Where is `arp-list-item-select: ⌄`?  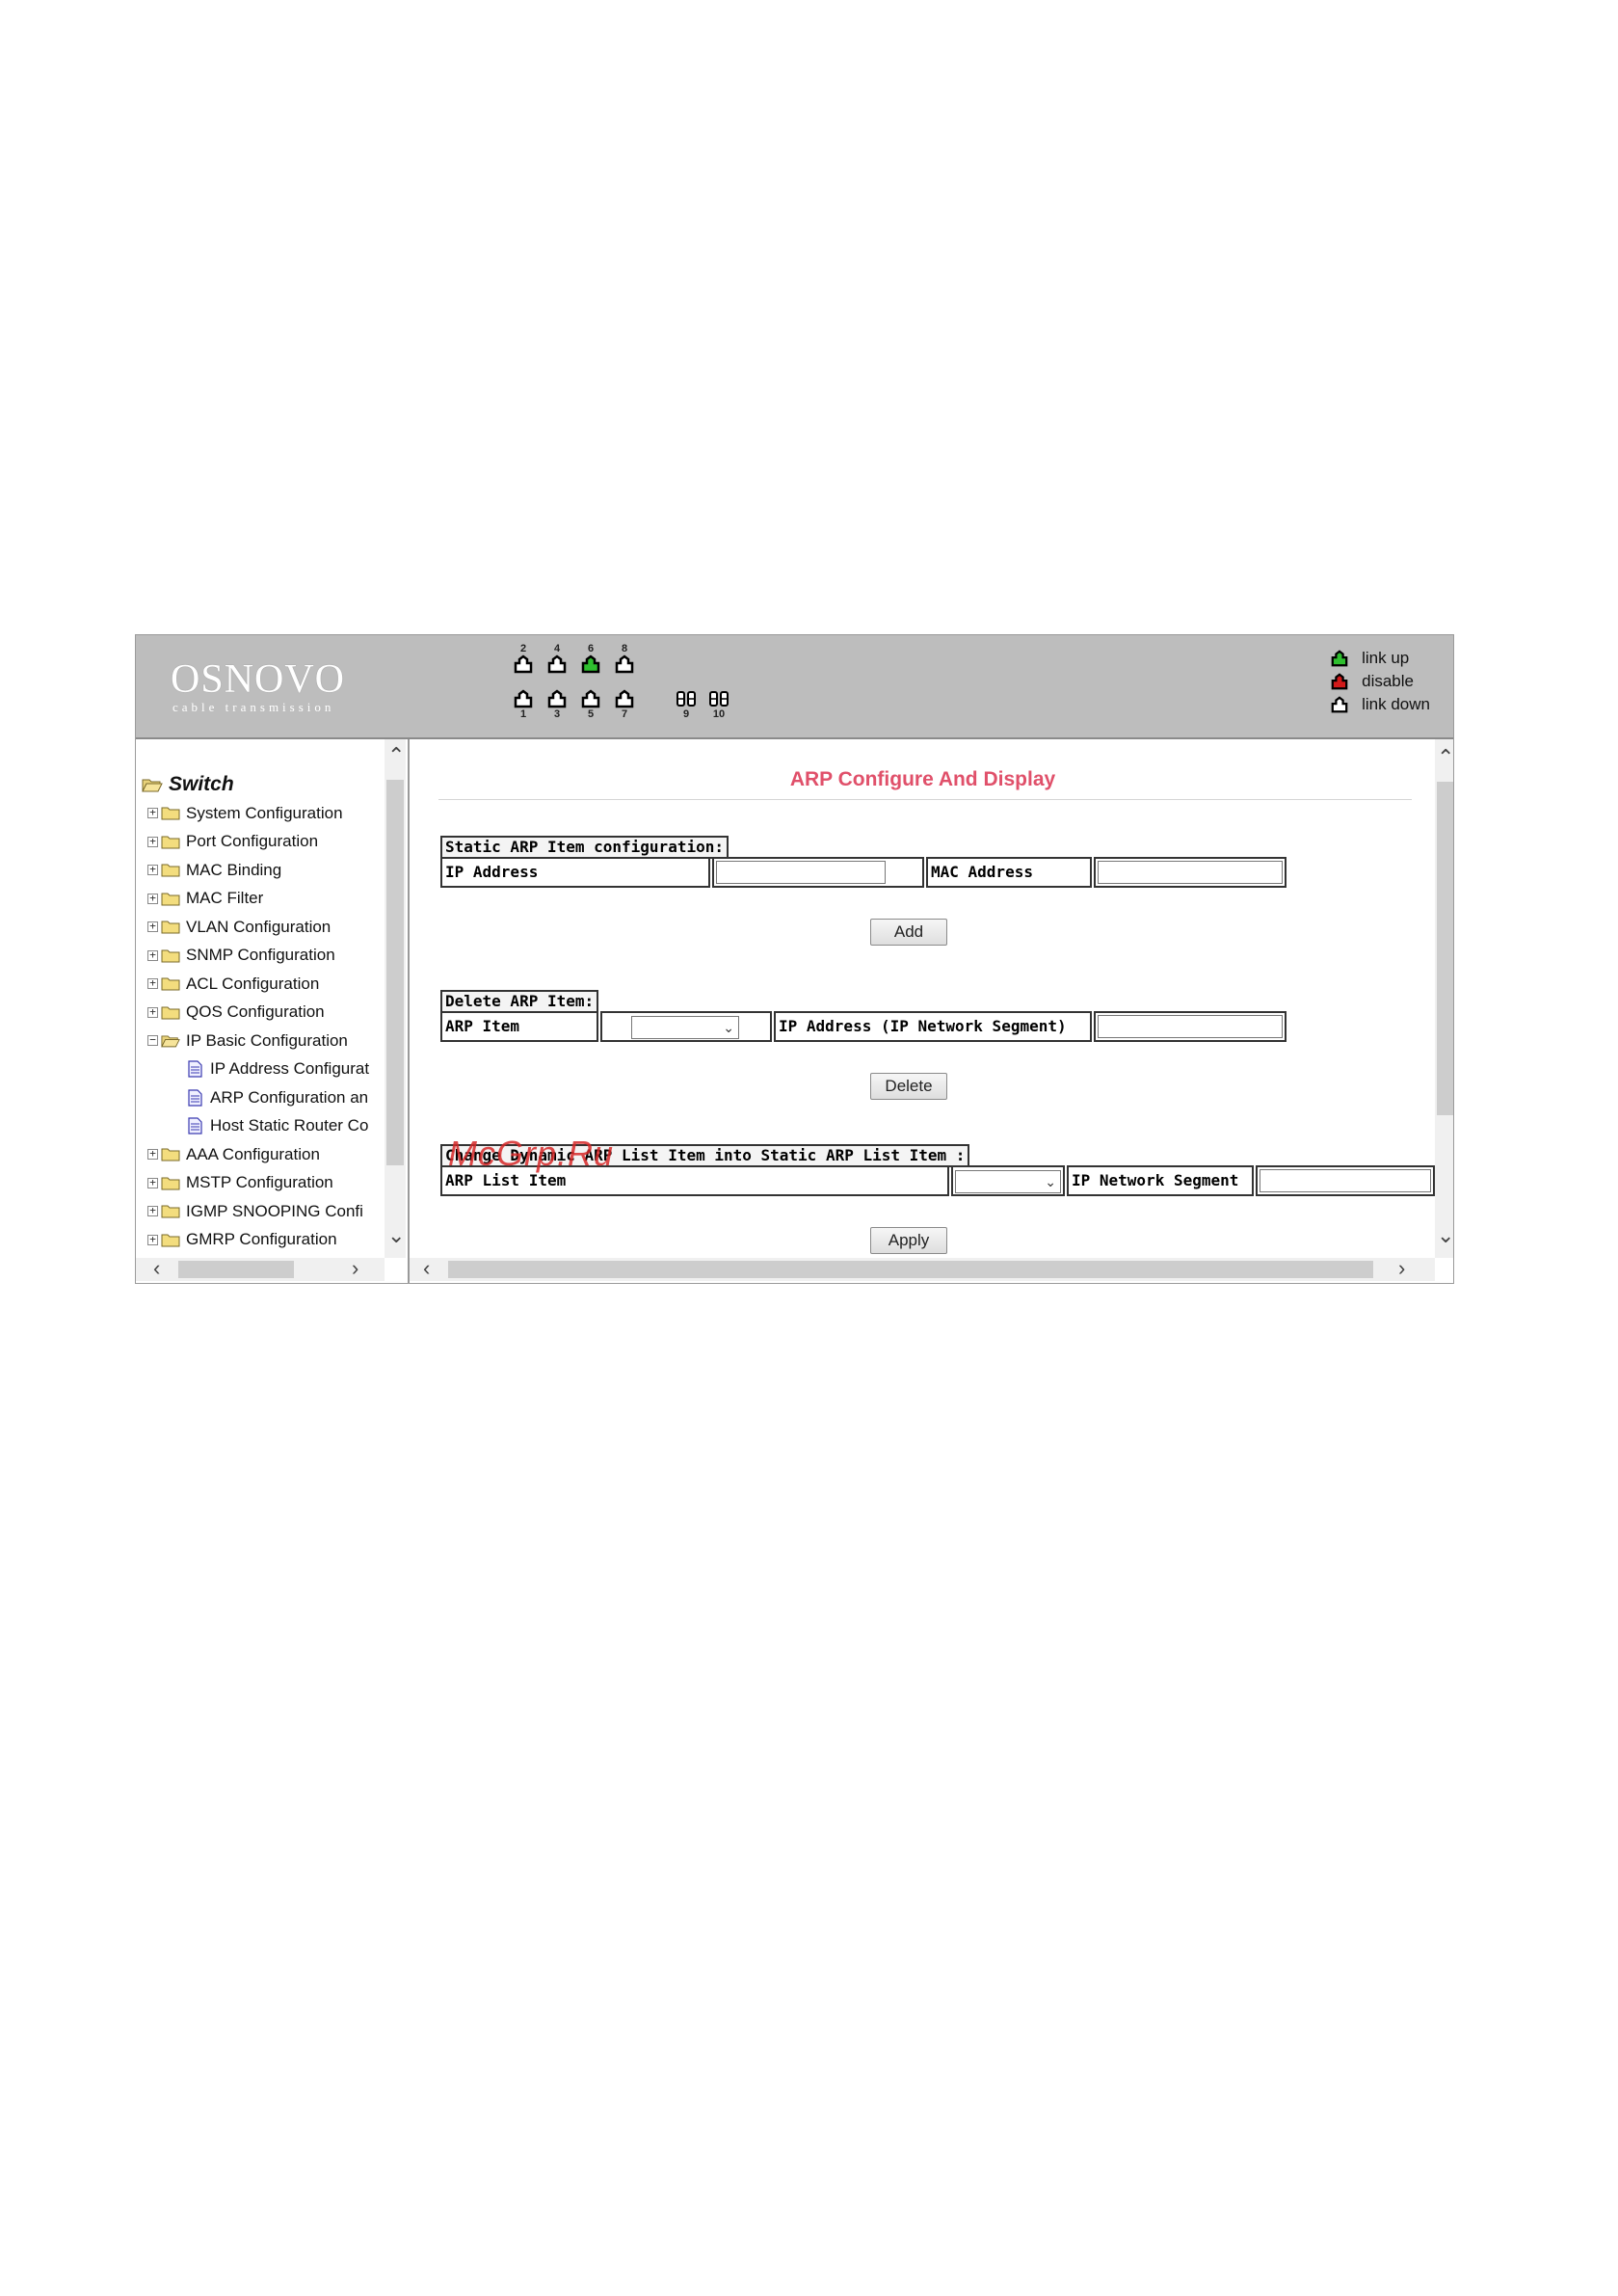
arp-list-item-select: ⌄ is located at coordinates (1008, 1181).